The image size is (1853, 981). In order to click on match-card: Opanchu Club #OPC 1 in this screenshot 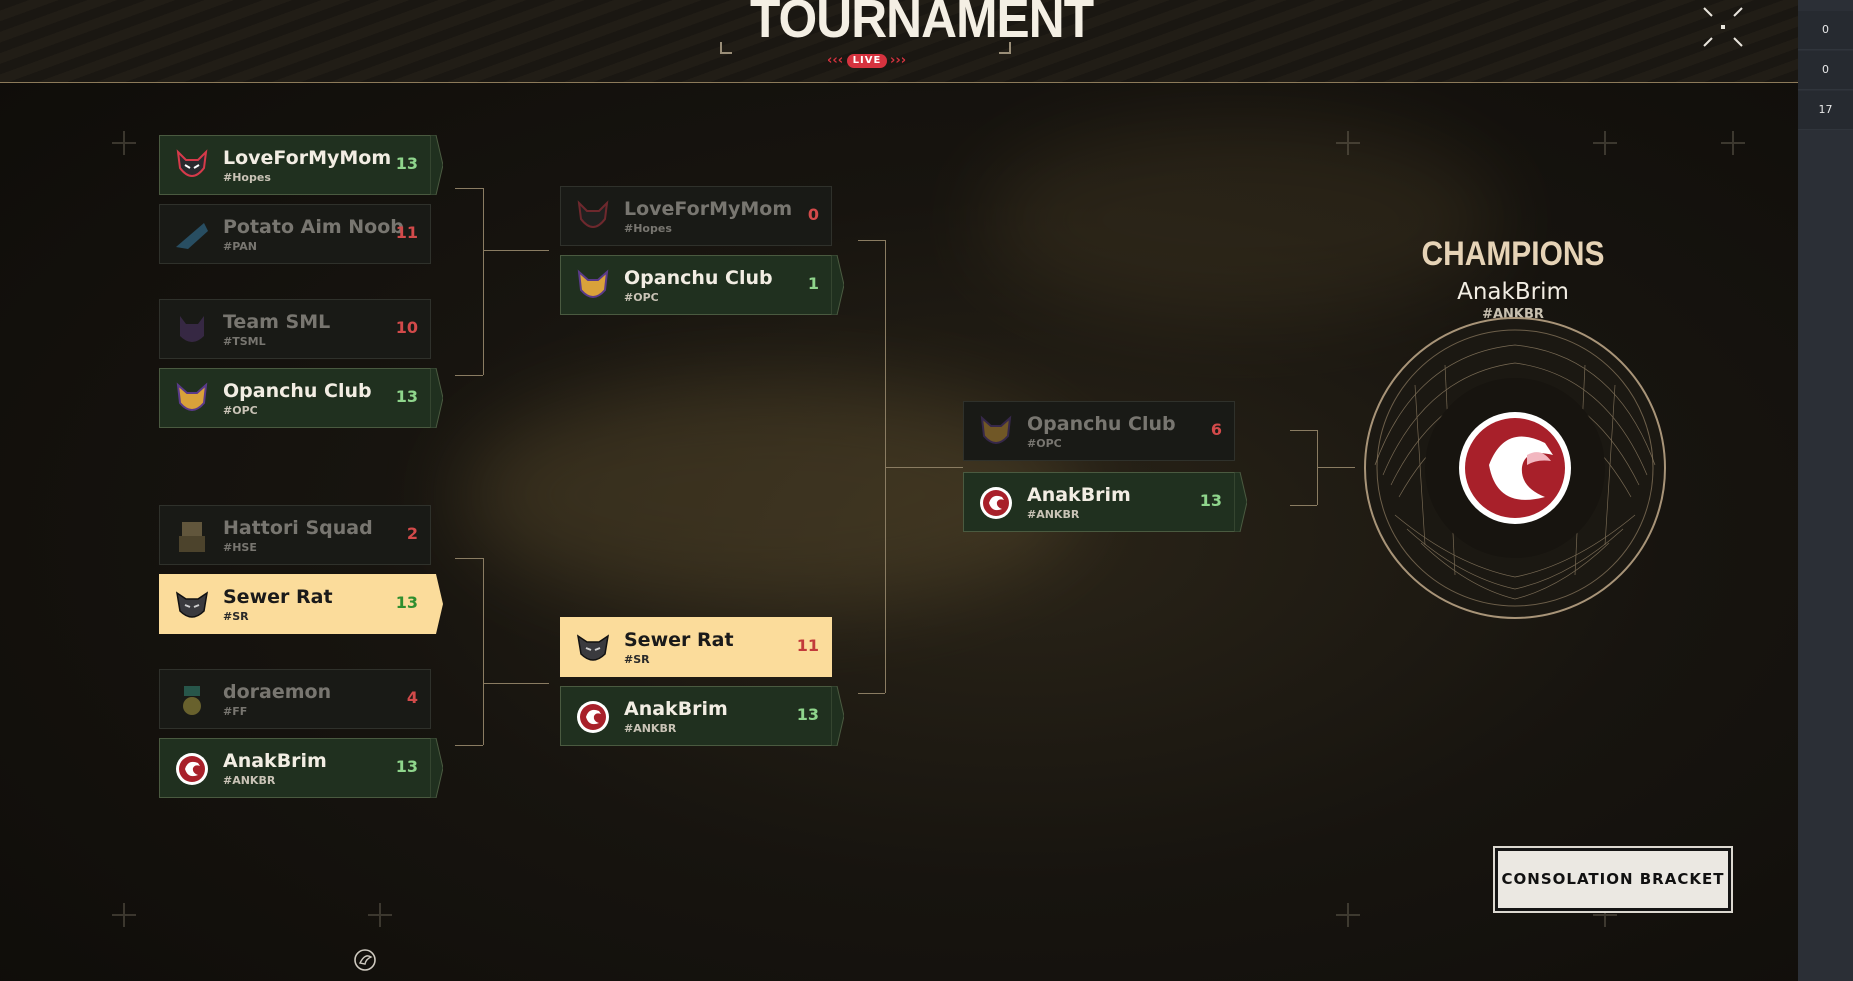, I will do `click(702, 285)`.